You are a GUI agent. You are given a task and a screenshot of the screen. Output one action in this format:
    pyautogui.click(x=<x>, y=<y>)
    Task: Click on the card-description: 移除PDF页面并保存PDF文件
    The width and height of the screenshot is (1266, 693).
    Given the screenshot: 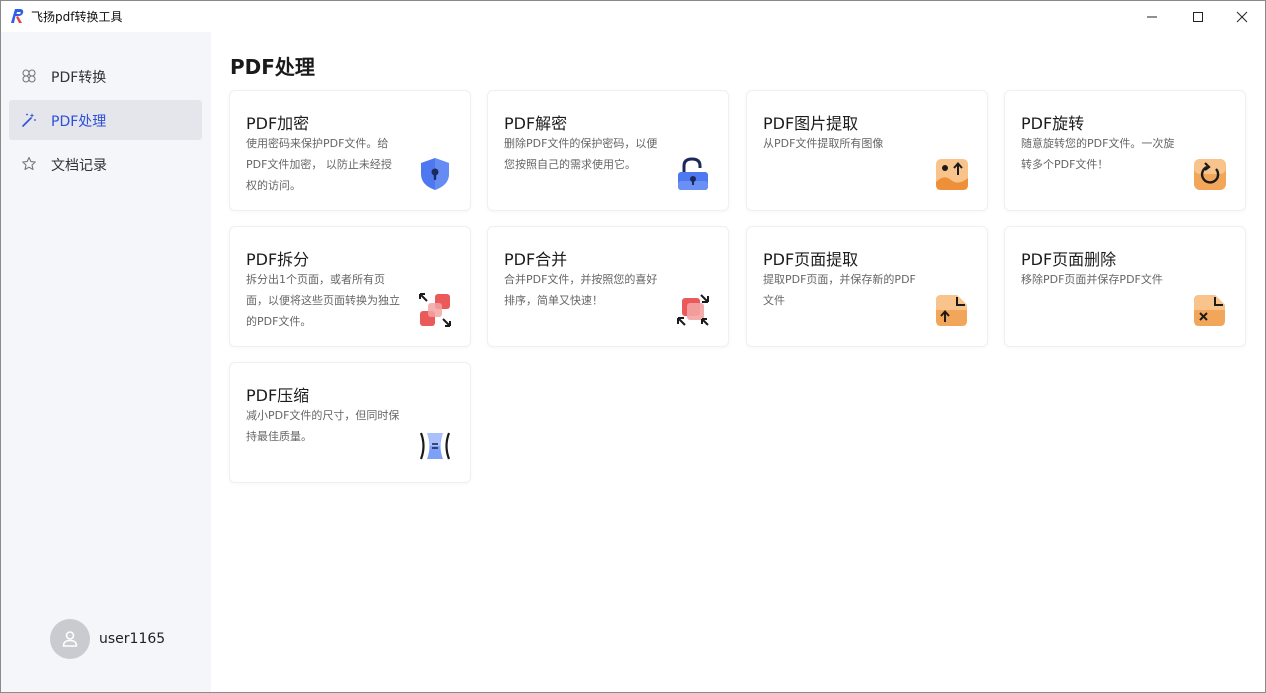 What is the action you would take?
    pyautogui.click(x=1092, y=279)
    